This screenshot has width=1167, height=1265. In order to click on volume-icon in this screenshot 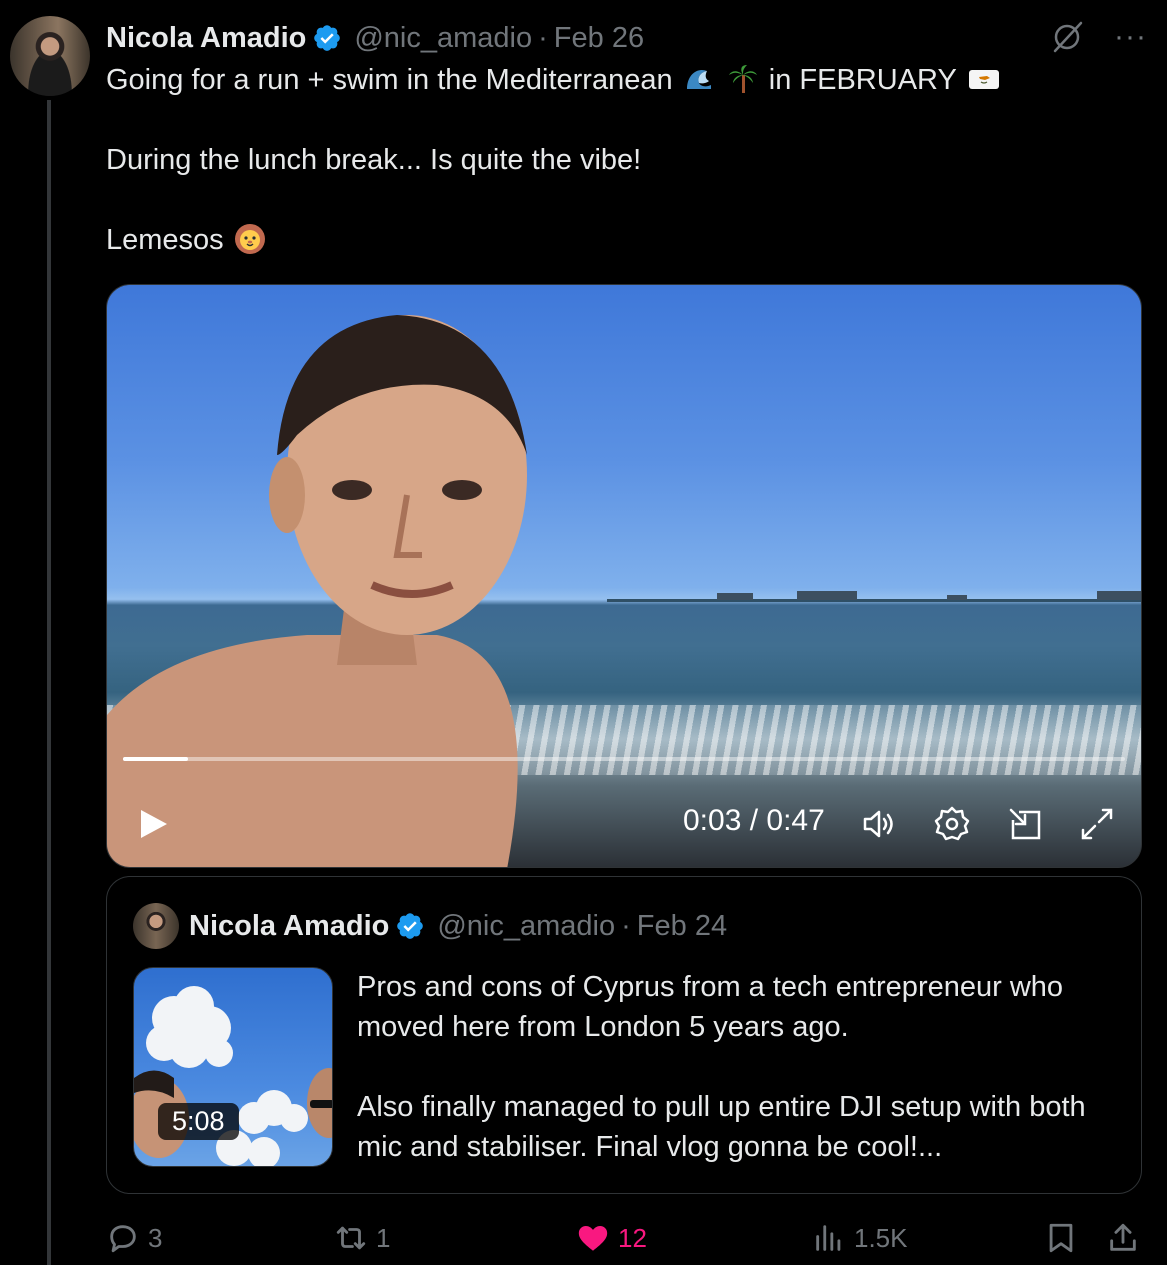, I will do `click(879, 824)`.